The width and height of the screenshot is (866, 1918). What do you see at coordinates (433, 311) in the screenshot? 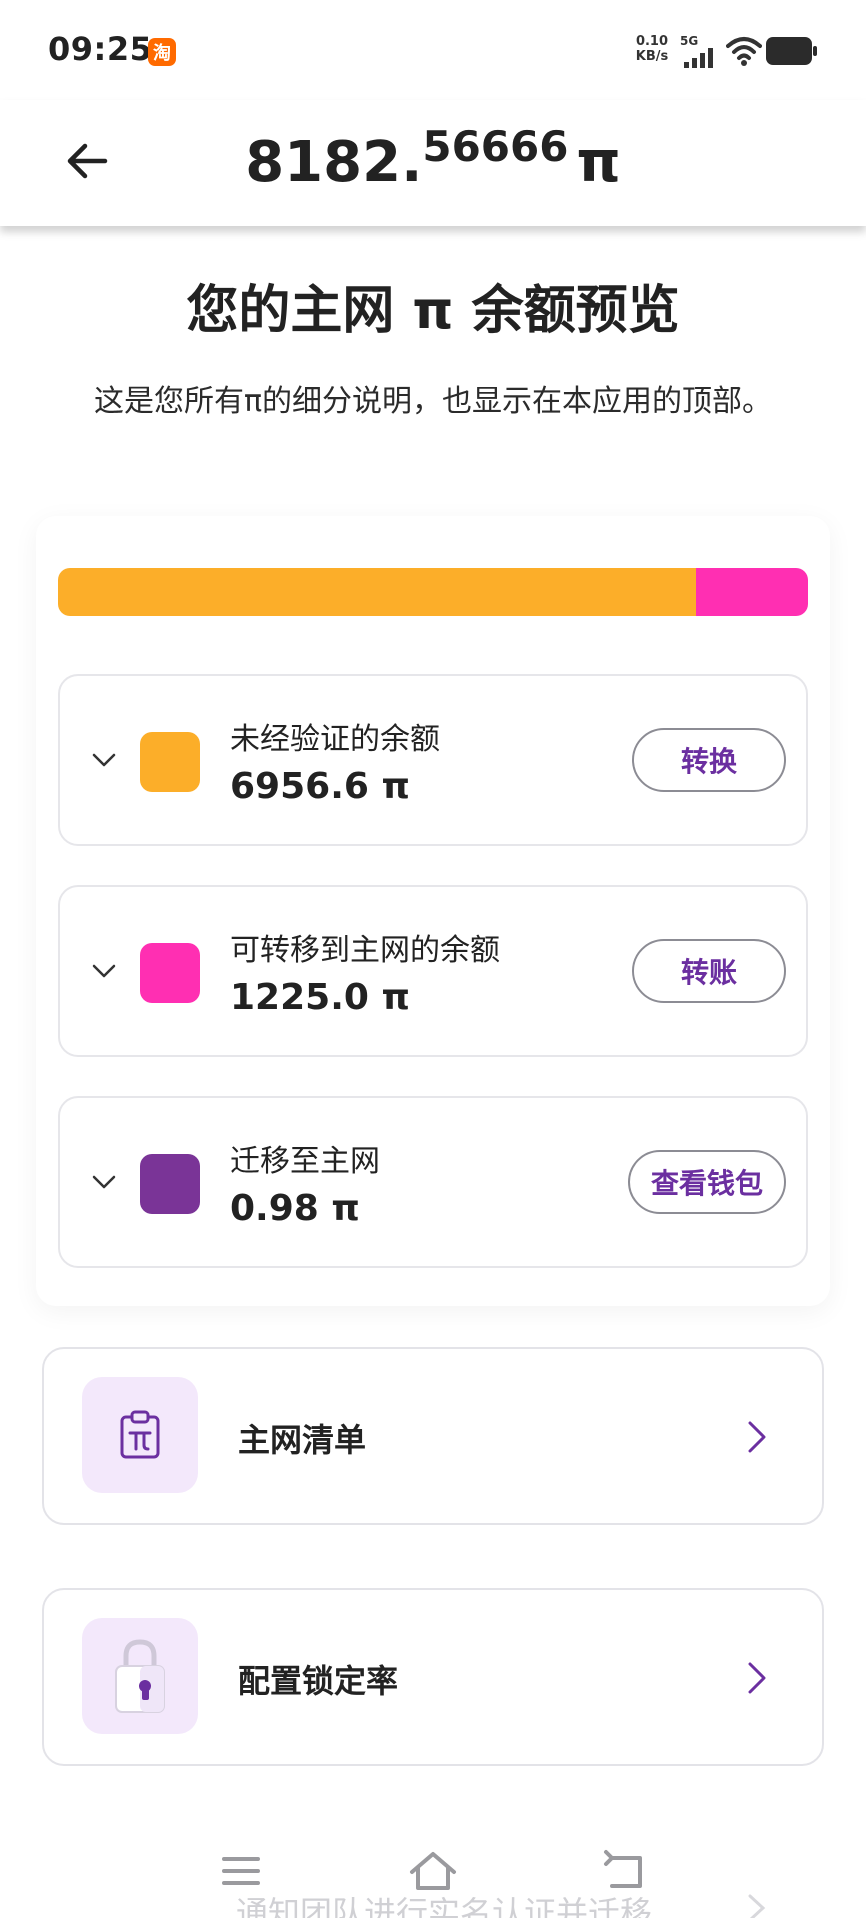
I see `page-title: 您的主网 π 余额预览` at bounding box center [433, 311].